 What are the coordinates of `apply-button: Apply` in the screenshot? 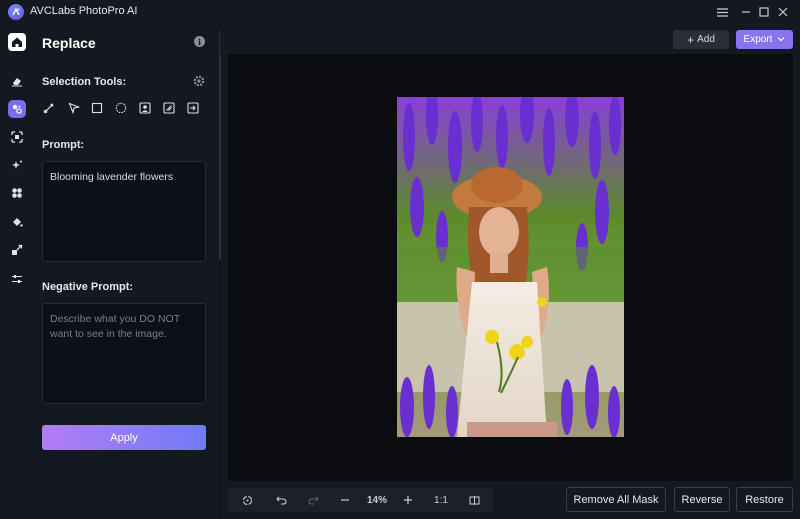 It's located at (124, 437).